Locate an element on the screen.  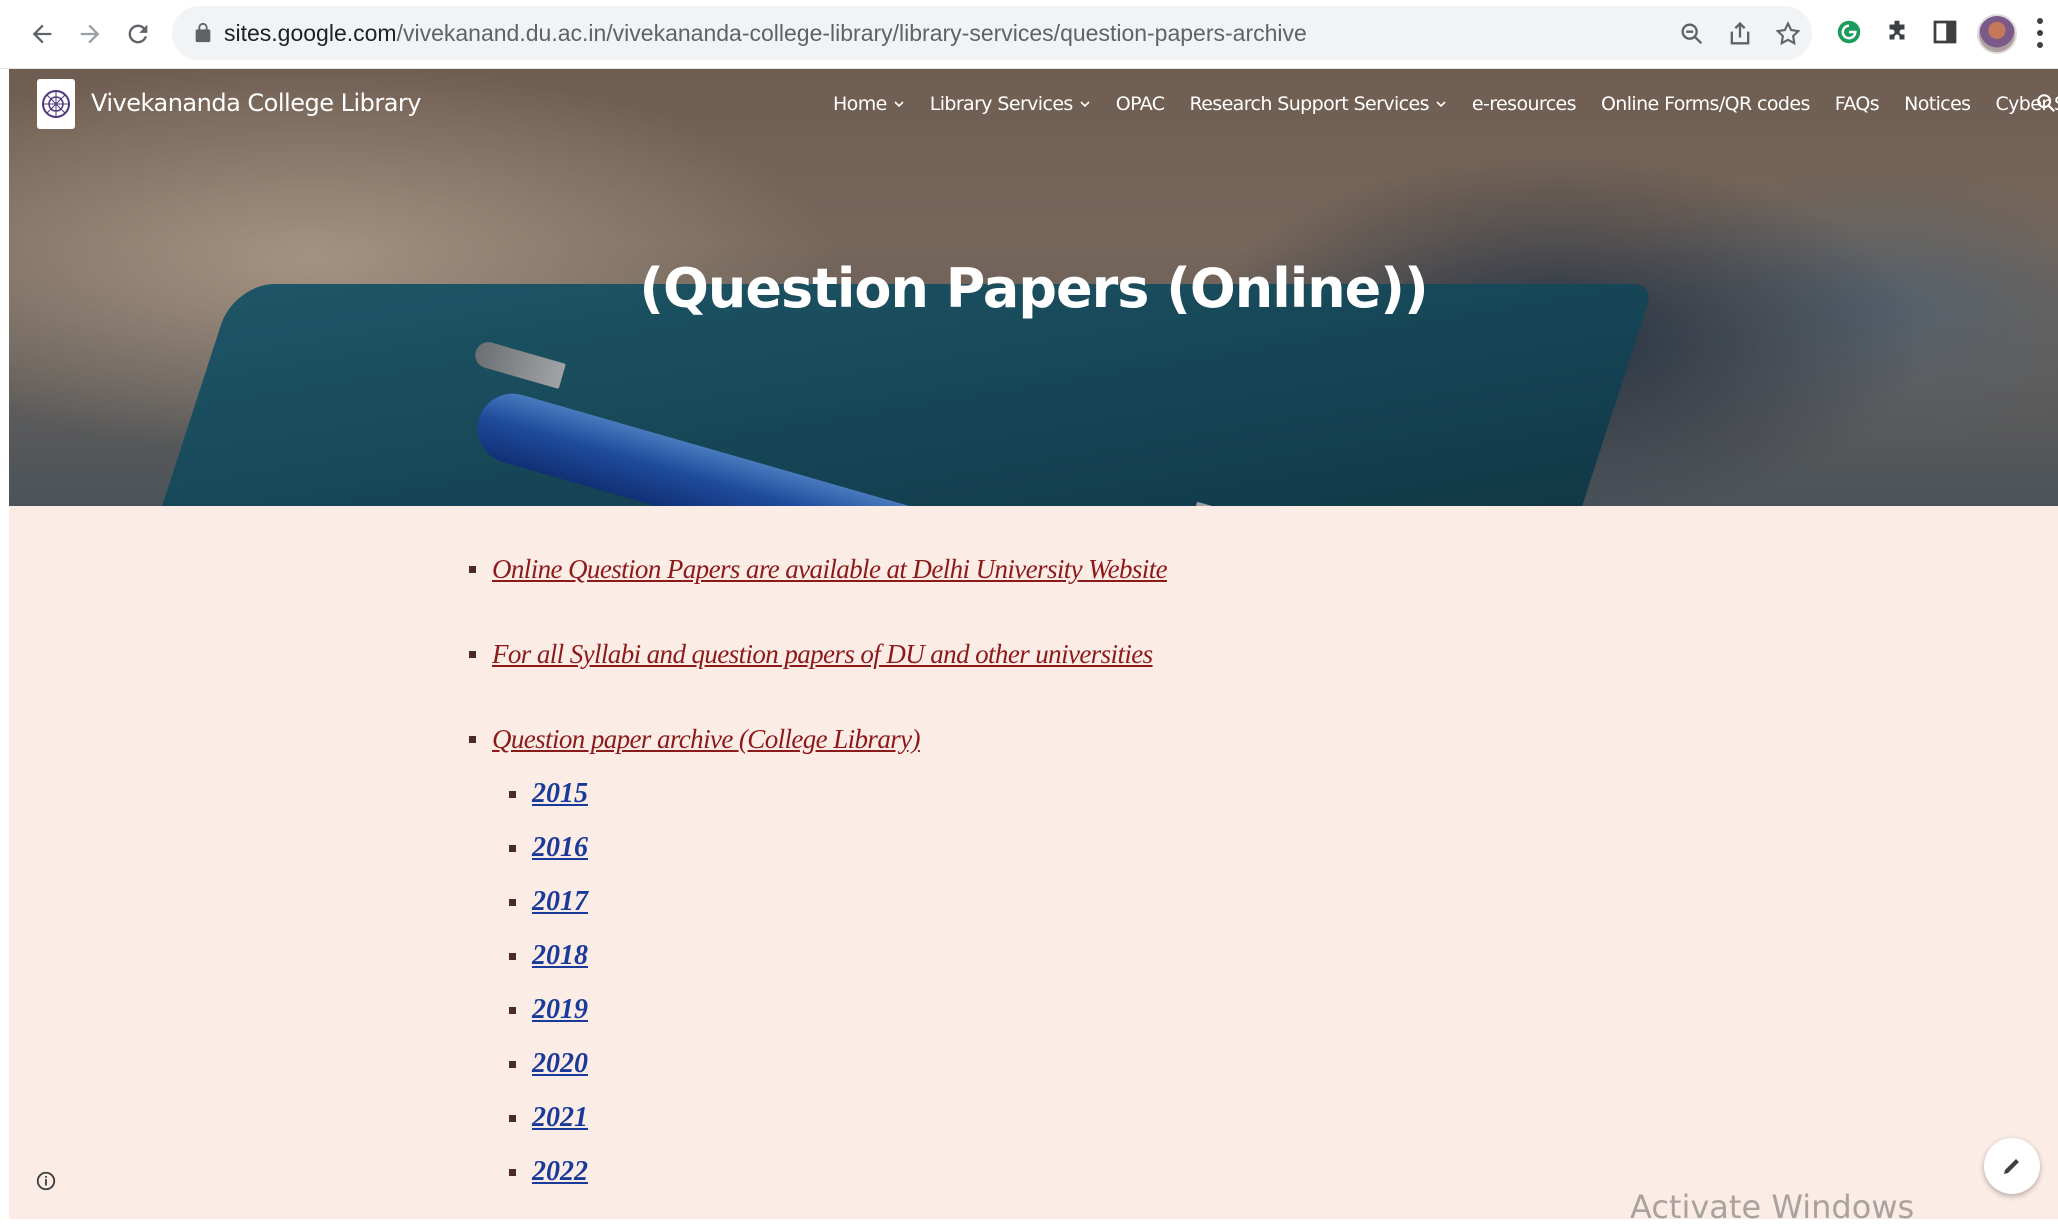
college-logo is located at coordinates (56, 104).